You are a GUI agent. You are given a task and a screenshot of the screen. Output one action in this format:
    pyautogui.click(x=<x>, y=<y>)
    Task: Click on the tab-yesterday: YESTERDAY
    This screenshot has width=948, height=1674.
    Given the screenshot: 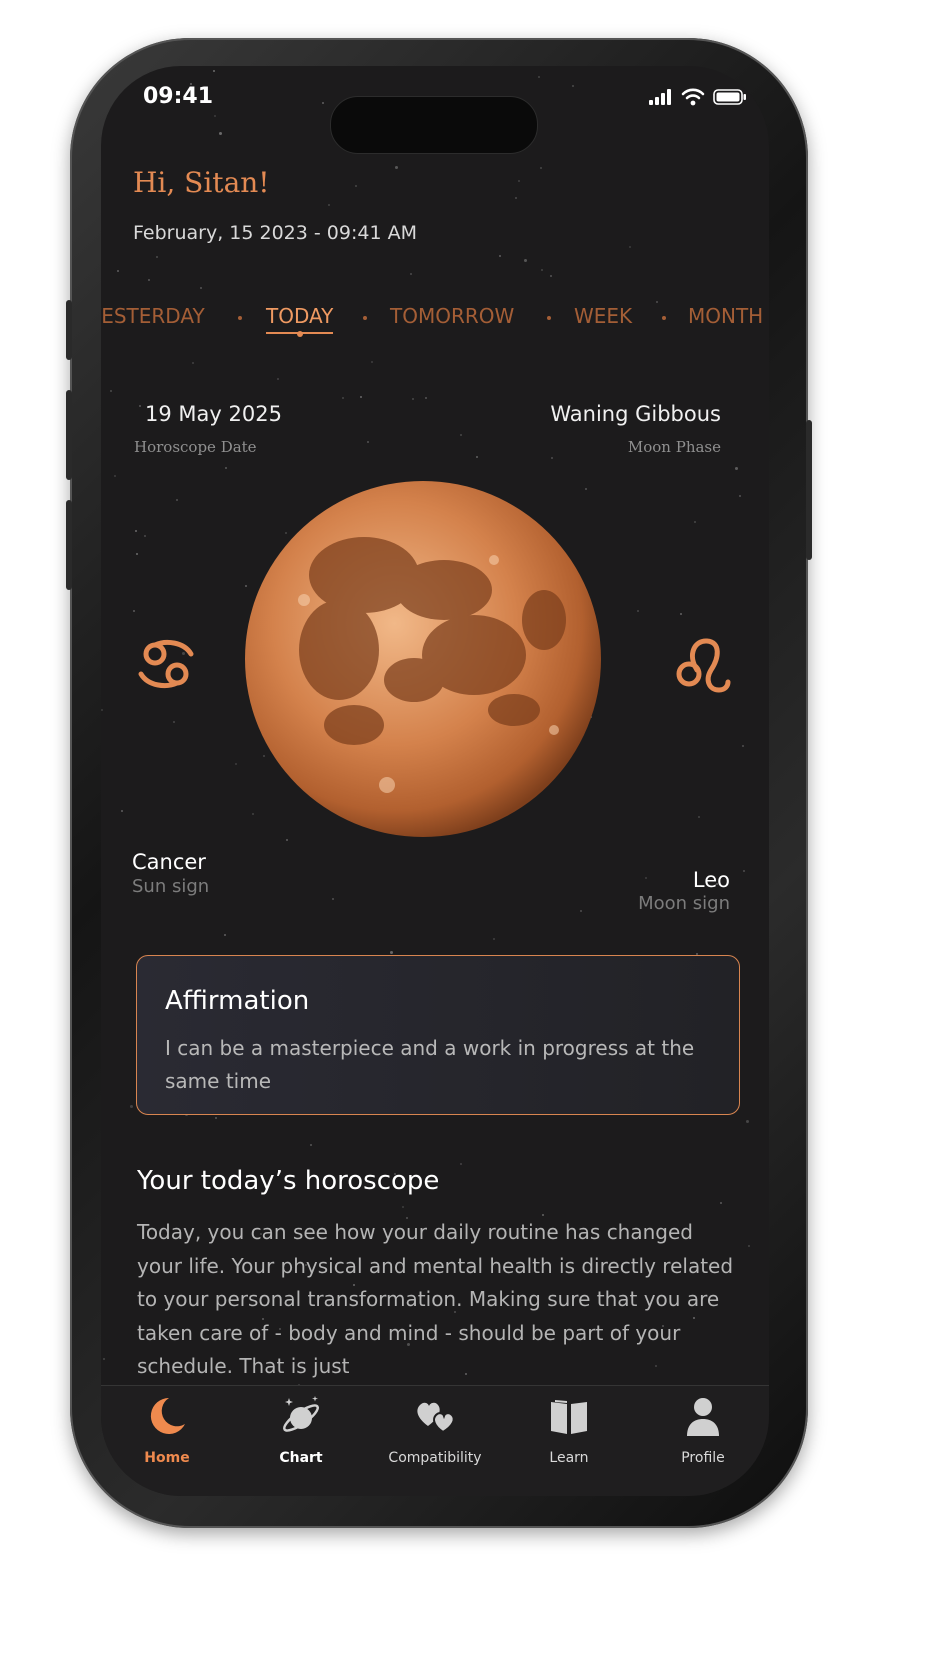 What is the action you would take?
    pyautogui.click(x=153, y=316)
    